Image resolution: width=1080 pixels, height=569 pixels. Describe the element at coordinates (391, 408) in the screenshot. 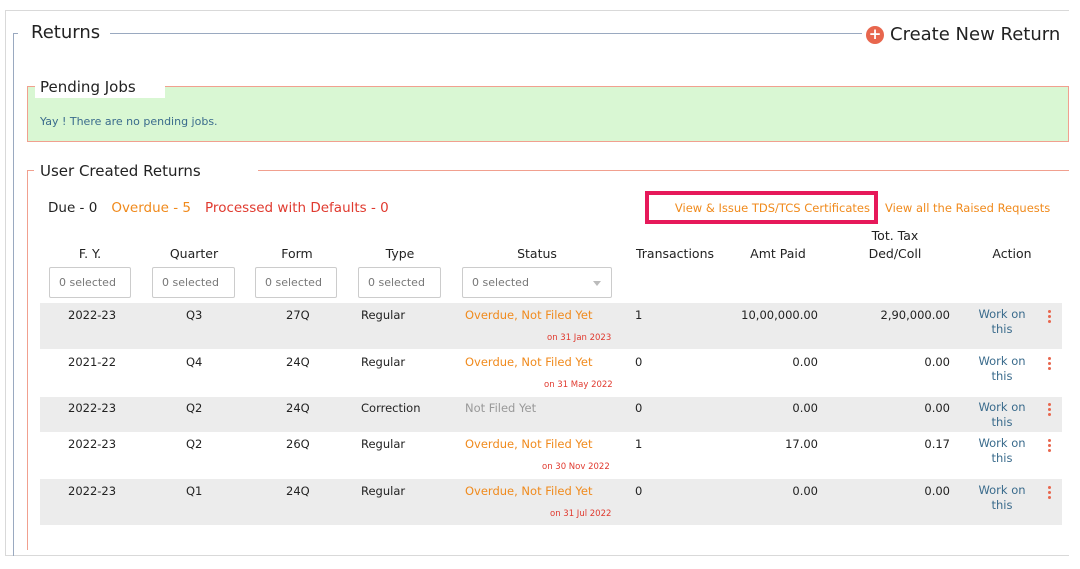

I see `cell-type: Correction` at that location.